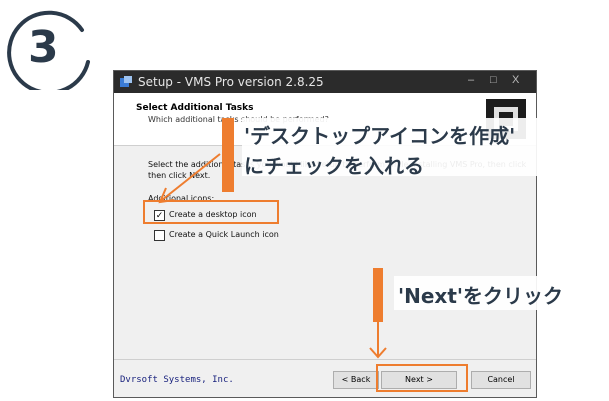 The height and width of the screenshot is (401, 609). I want to click on setup-app-icon, so click(126, 81).